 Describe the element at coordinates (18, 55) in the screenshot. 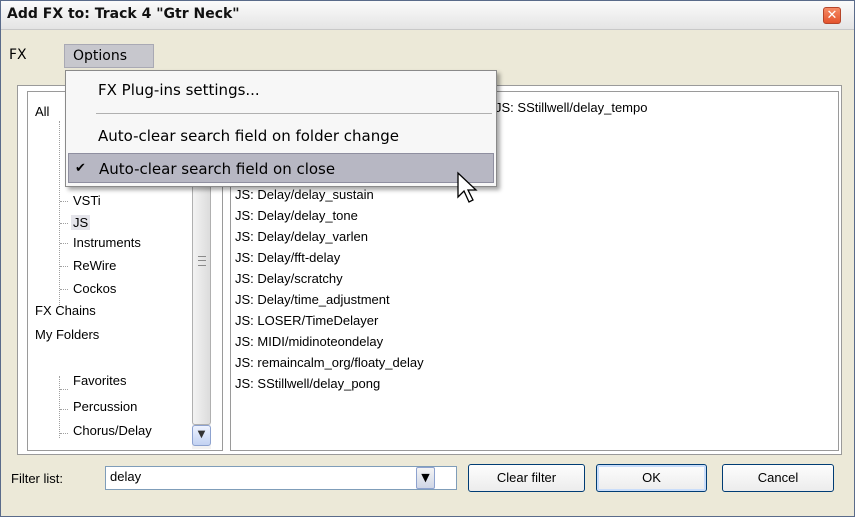

I see `menu-fx: FX` at that location.